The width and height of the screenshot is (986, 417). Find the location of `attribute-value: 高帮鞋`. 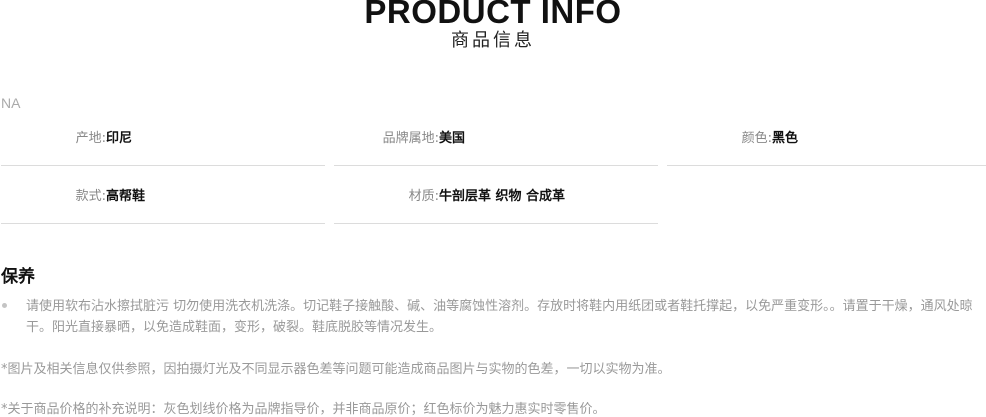

attribute-value: 高帮鞋 is located at coordinates (126, 196).